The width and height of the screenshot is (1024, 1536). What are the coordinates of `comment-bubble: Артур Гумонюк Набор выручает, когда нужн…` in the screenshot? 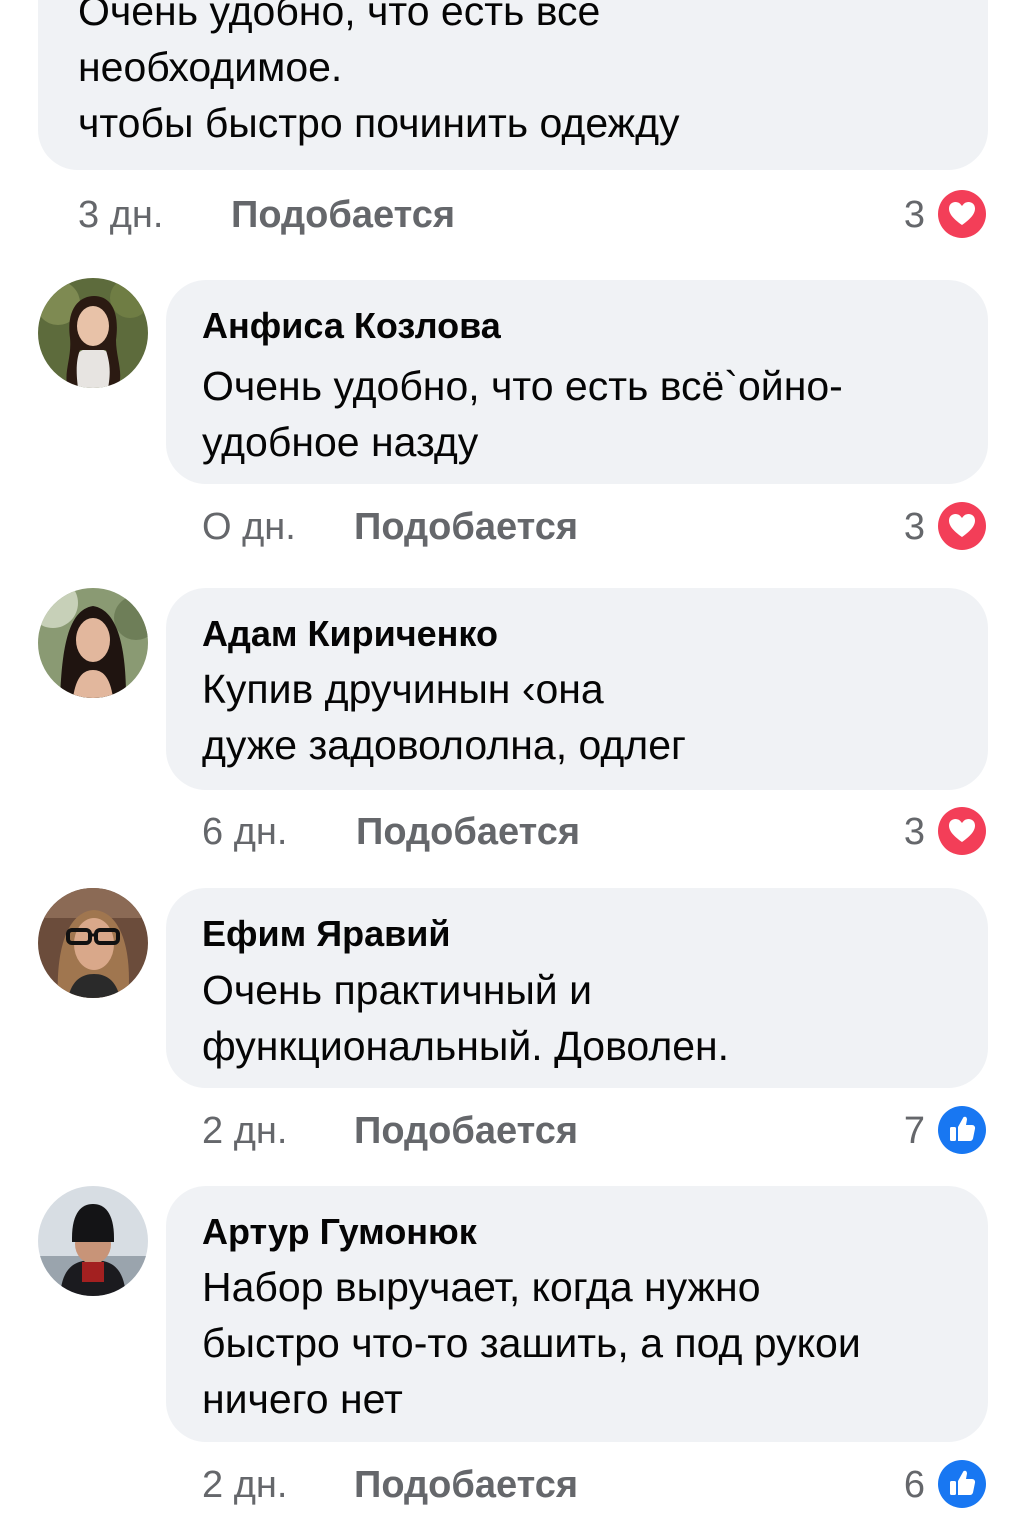 It's located at (577, 1314).